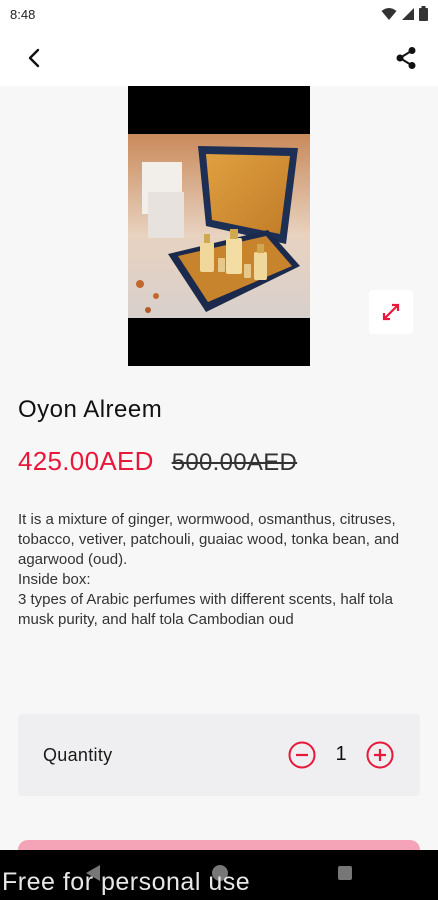 This screenshot has width=438, height=900. I want to click on decrease-quantity-button, so click(302, 755).